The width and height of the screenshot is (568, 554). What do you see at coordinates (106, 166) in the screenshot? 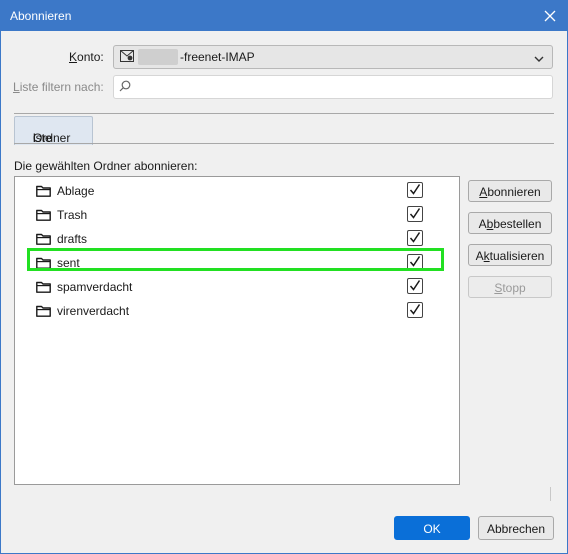
I see `list-heading: Die gewählten Ordner abonnieren:` at bounding box center [106, 166].